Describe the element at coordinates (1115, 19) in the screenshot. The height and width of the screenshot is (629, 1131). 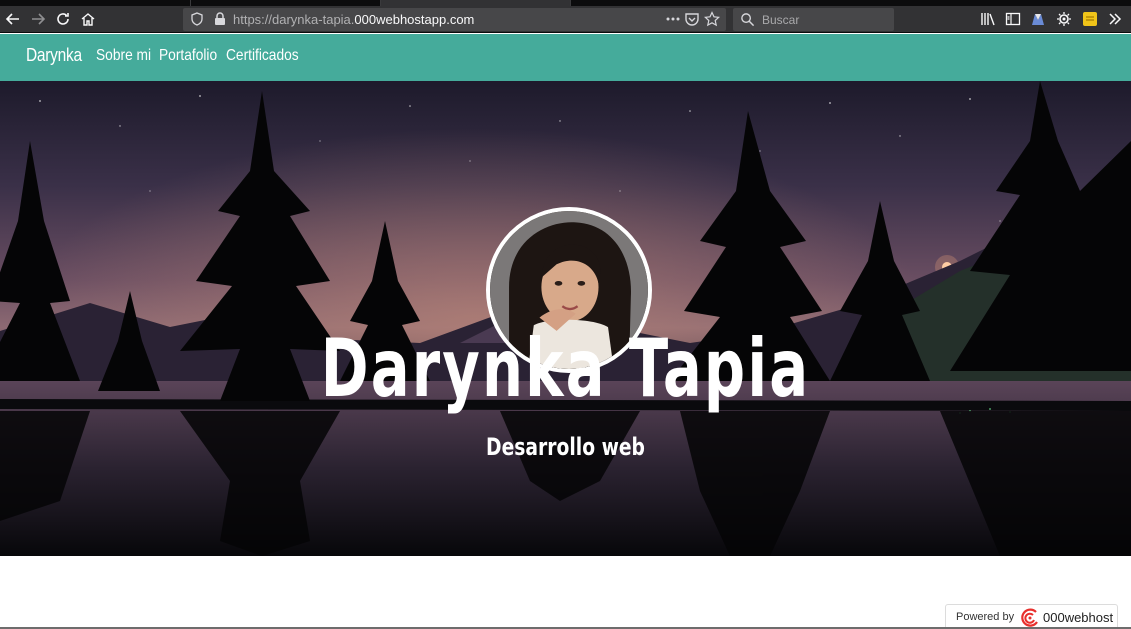
I see `overflow-icon` at that location.